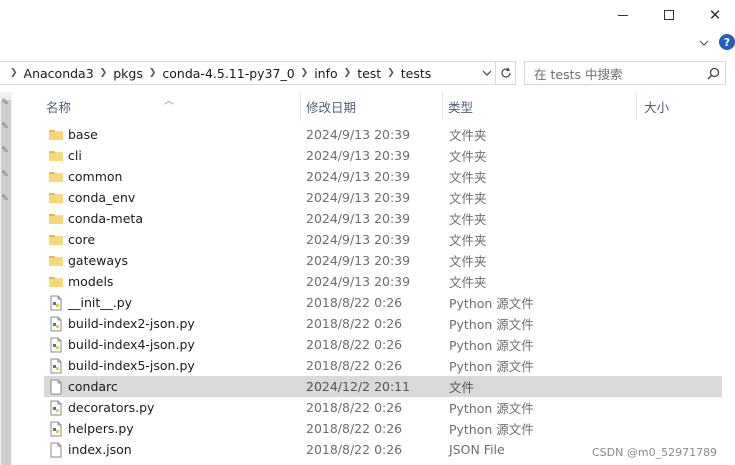  Describe the element at coordinates (98, 260) in the screenshot. I see `file-name: gateways` at that location.